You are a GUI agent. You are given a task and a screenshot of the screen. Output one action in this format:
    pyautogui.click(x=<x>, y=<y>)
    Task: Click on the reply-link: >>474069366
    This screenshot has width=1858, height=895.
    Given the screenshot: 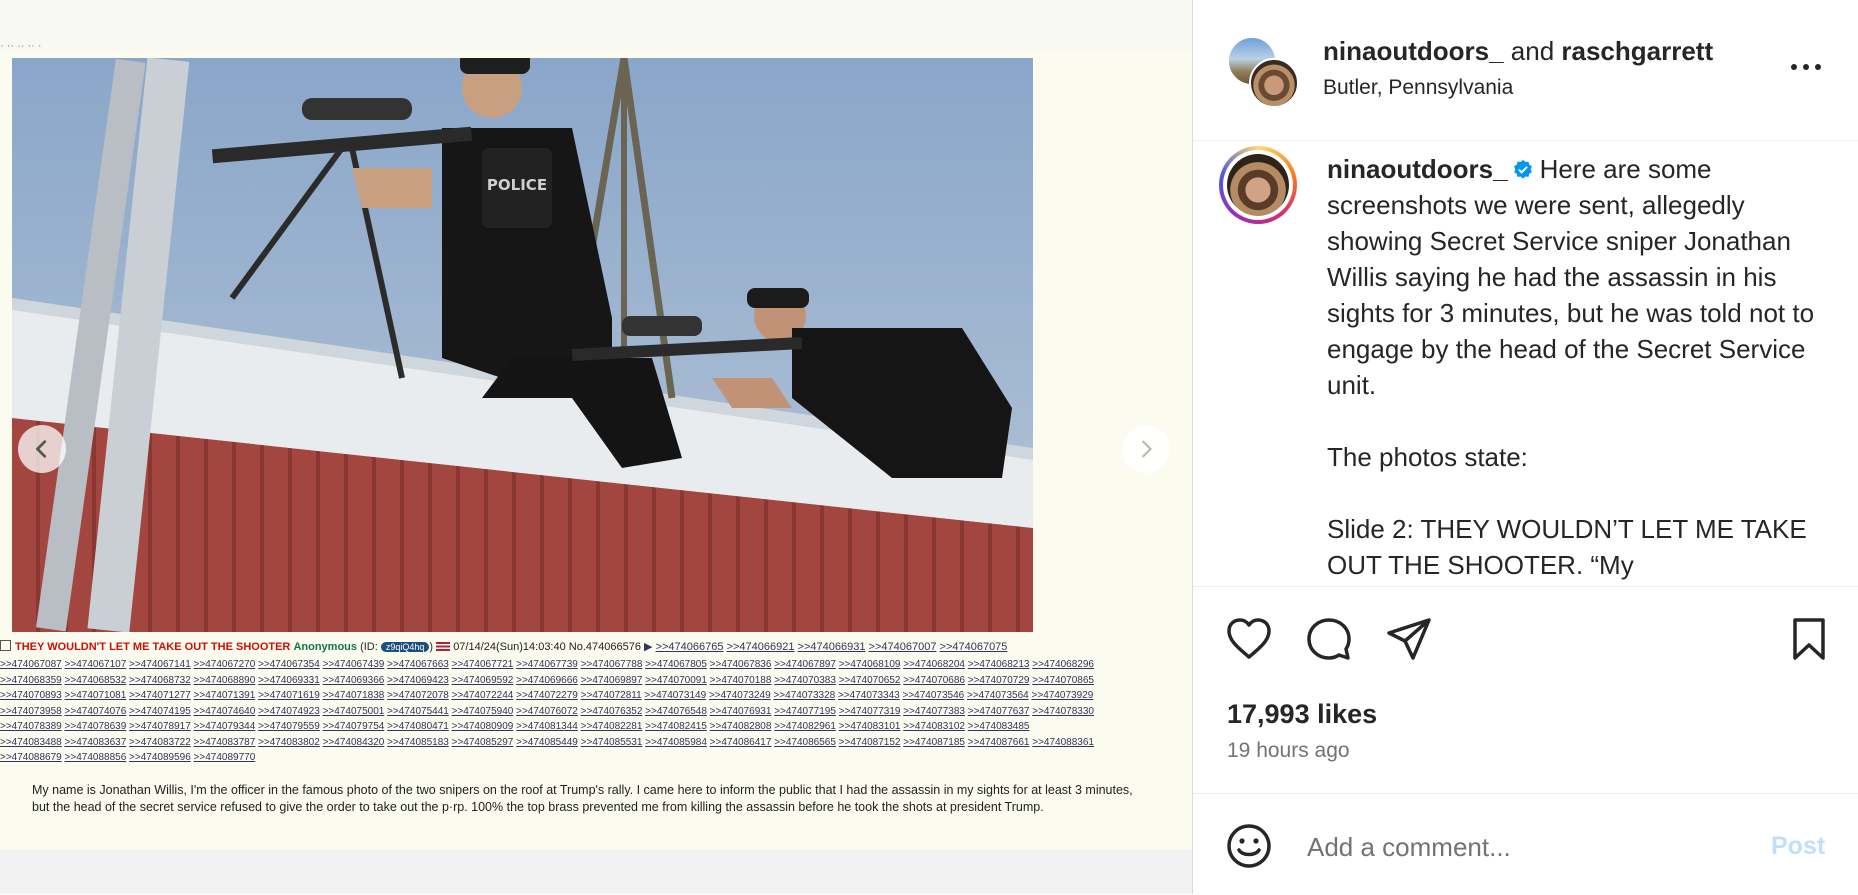 What is the action you would take?
    pyautogui.click(x=354, y=680)
    